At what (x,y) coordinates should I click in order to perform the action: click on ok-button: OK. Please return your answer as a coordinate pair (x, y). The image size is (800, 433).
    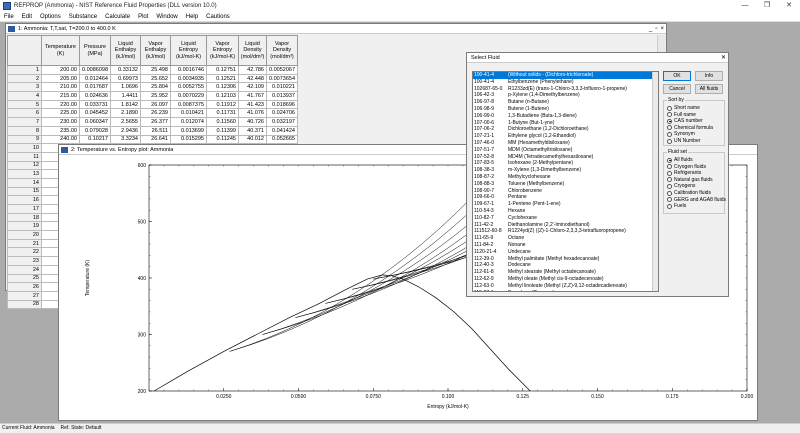
    Looking at the image, I should click on (677, 76).